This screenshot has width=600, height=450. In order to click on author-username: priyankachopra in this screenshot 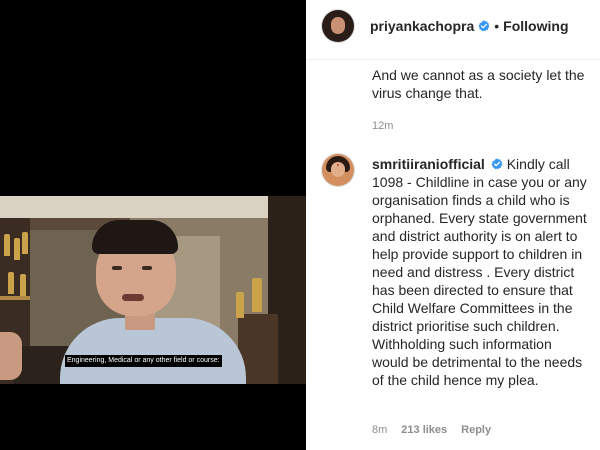, I will do `click(422, 26)`.